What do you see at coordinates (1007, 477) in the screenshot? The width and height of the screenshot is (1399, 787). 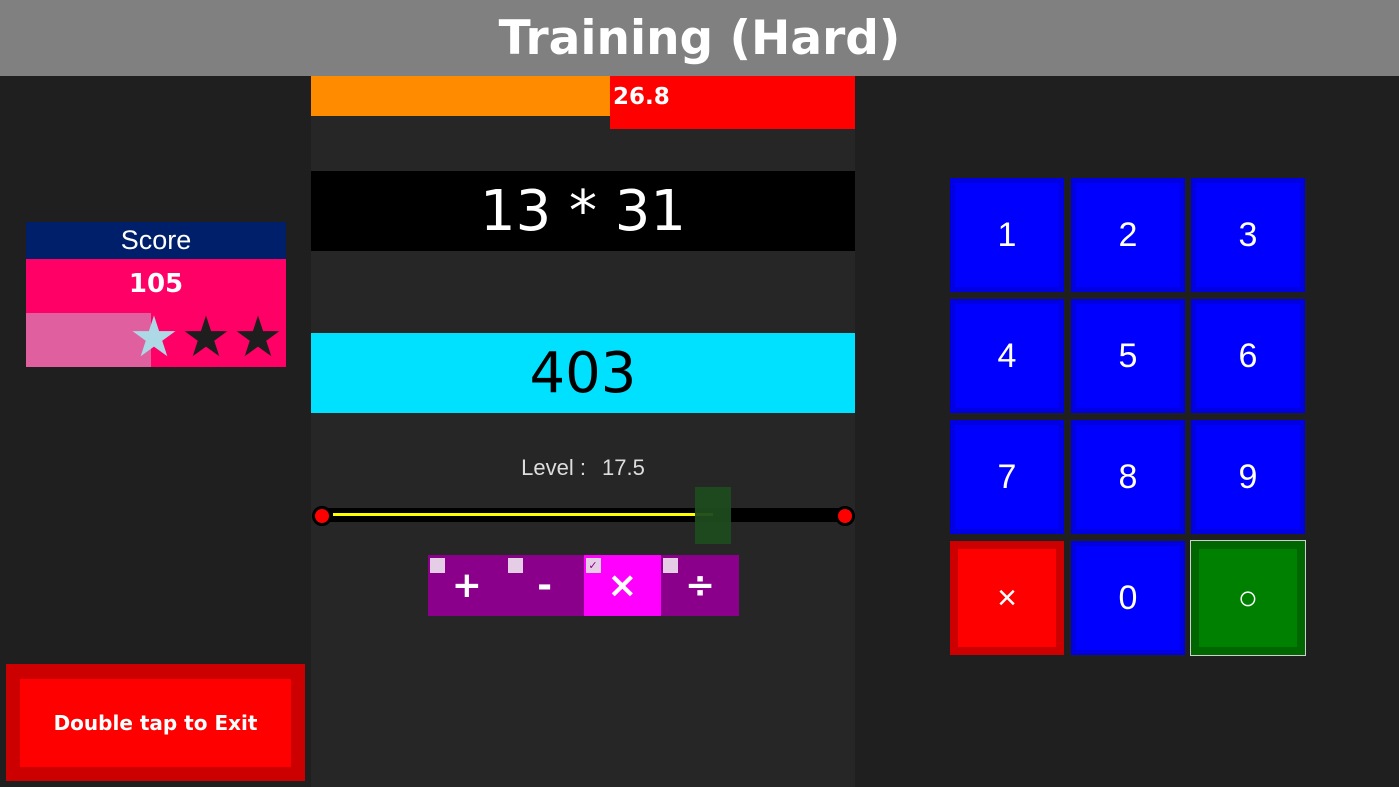 I see `key-7: 7` at bounding box center [1007, 477].